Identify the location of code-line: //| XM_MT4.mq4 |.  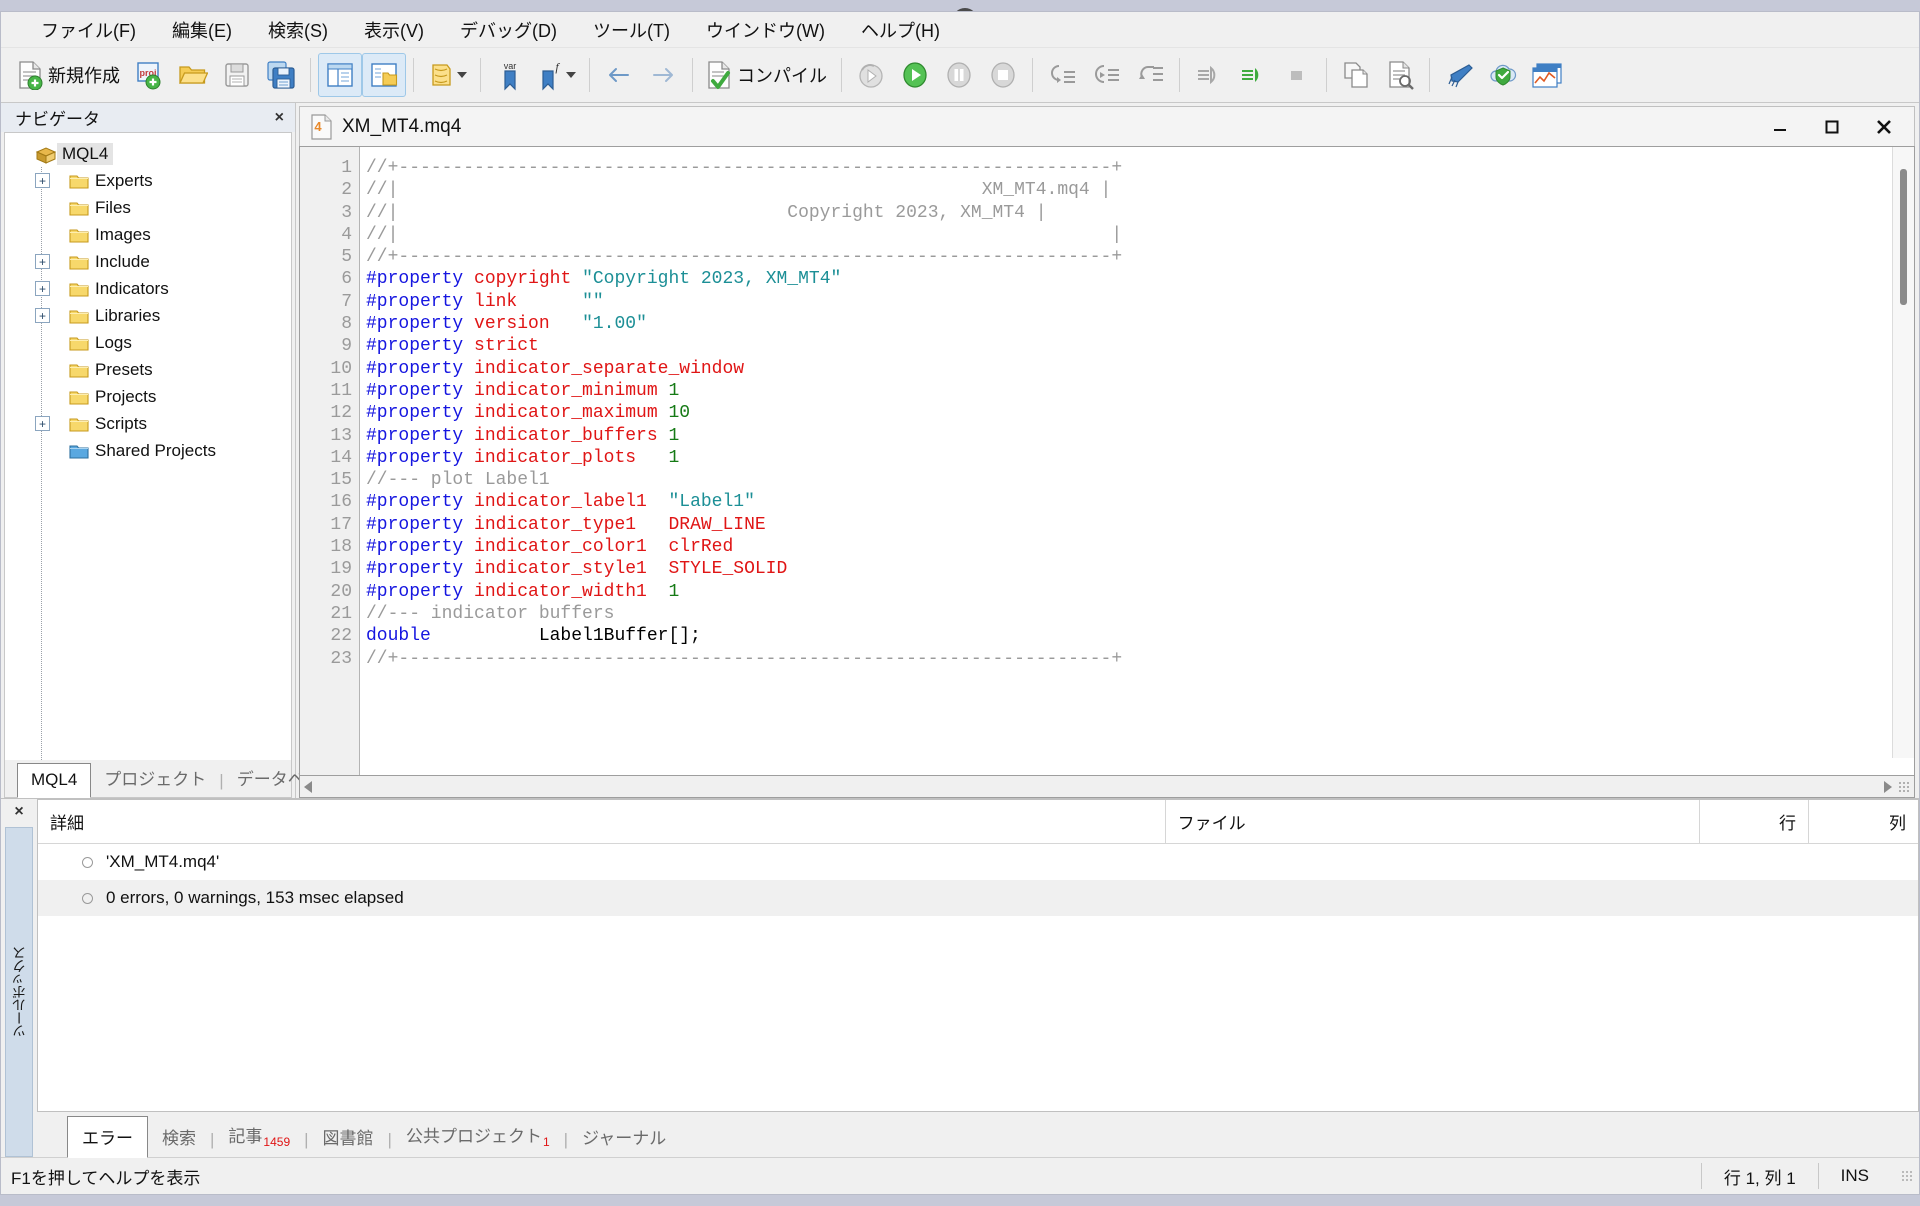
(1140, 190).